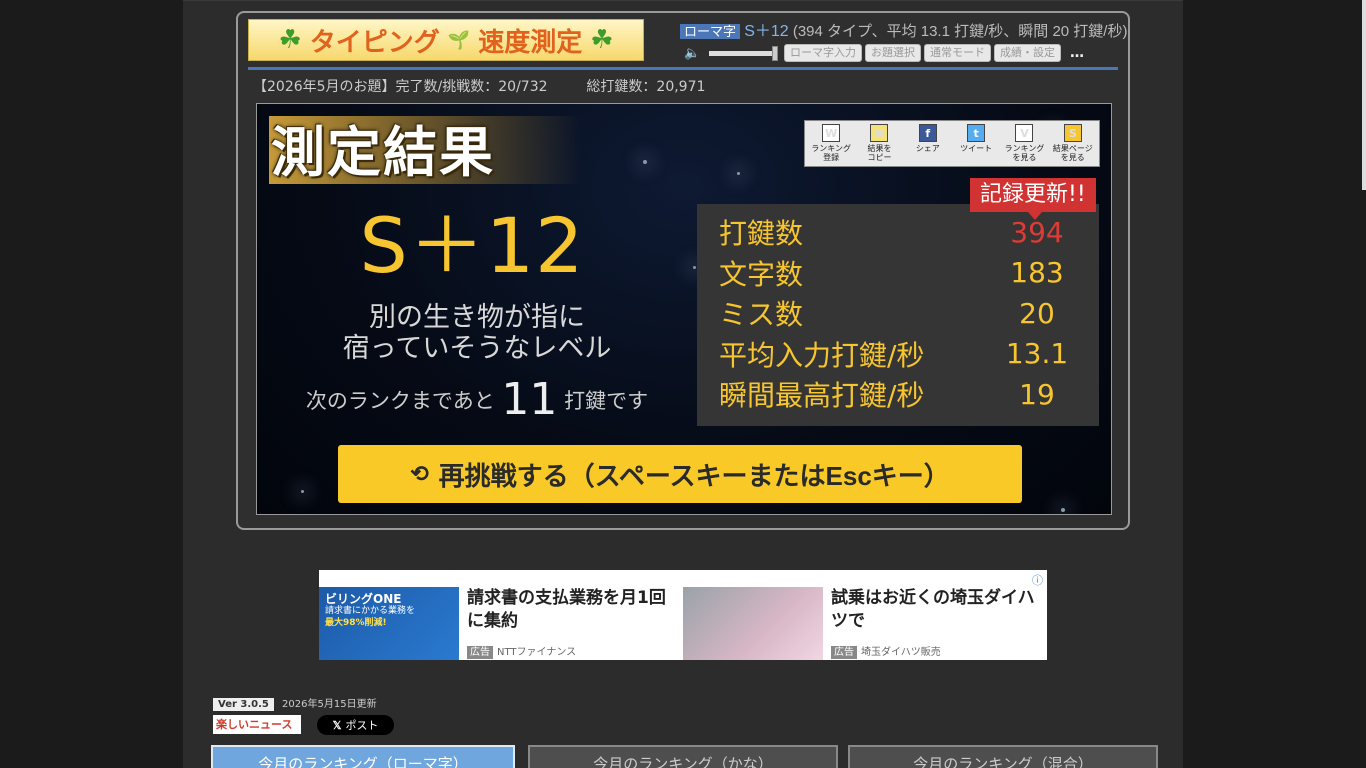  I want to click on miss-count: 20, so click(1037, 313).